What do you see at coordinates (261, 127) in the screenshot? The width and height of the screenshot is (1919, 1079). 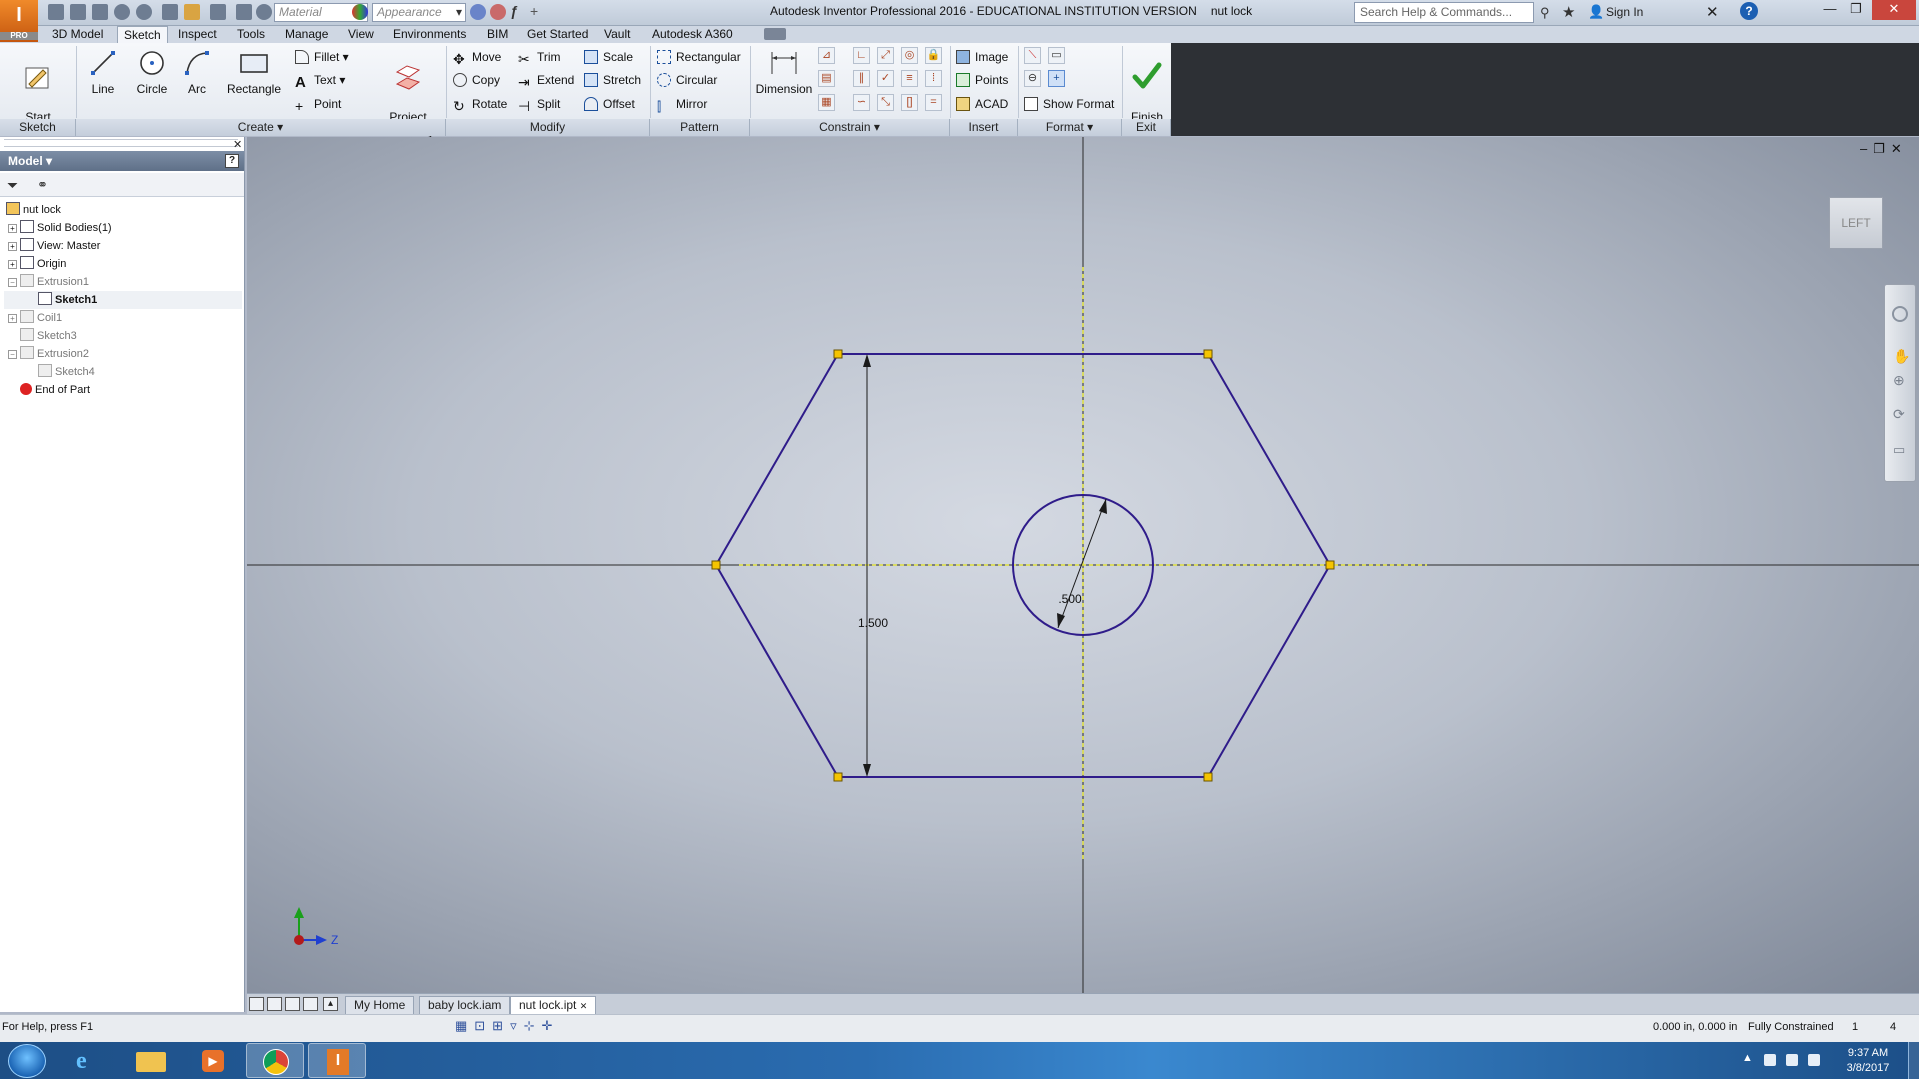 I see `panel-label-create: Create ▾` at bounding box center [261, 127].